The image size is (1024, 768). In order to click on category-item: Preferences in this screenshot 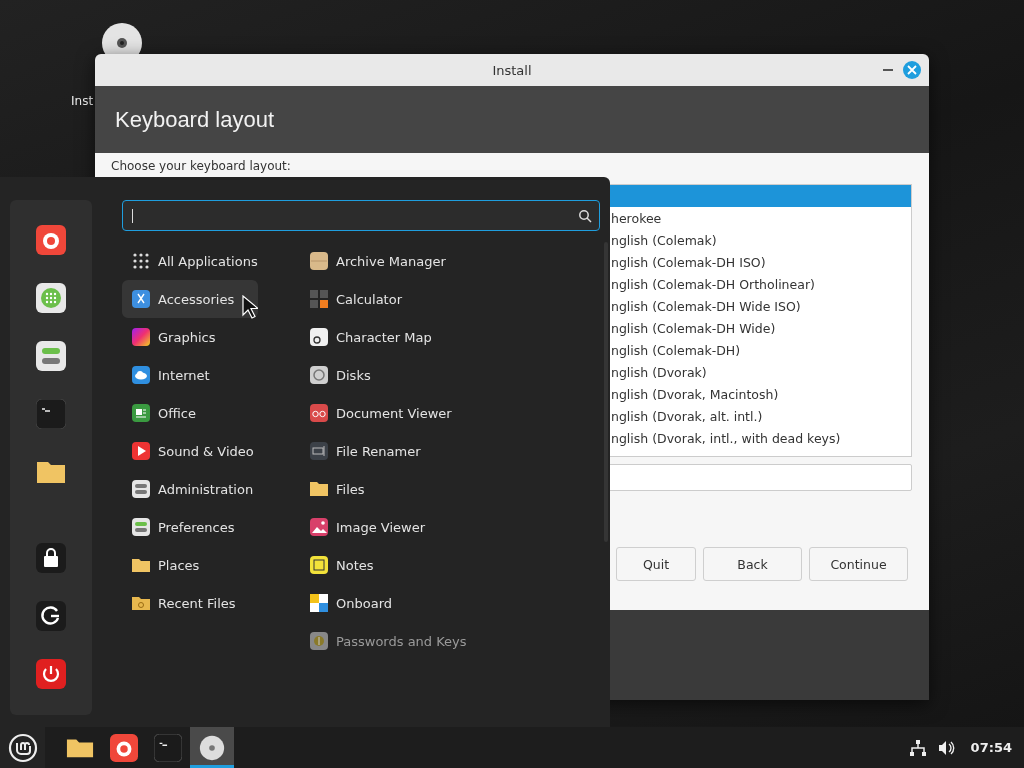, I will do `click(190, 527)`.